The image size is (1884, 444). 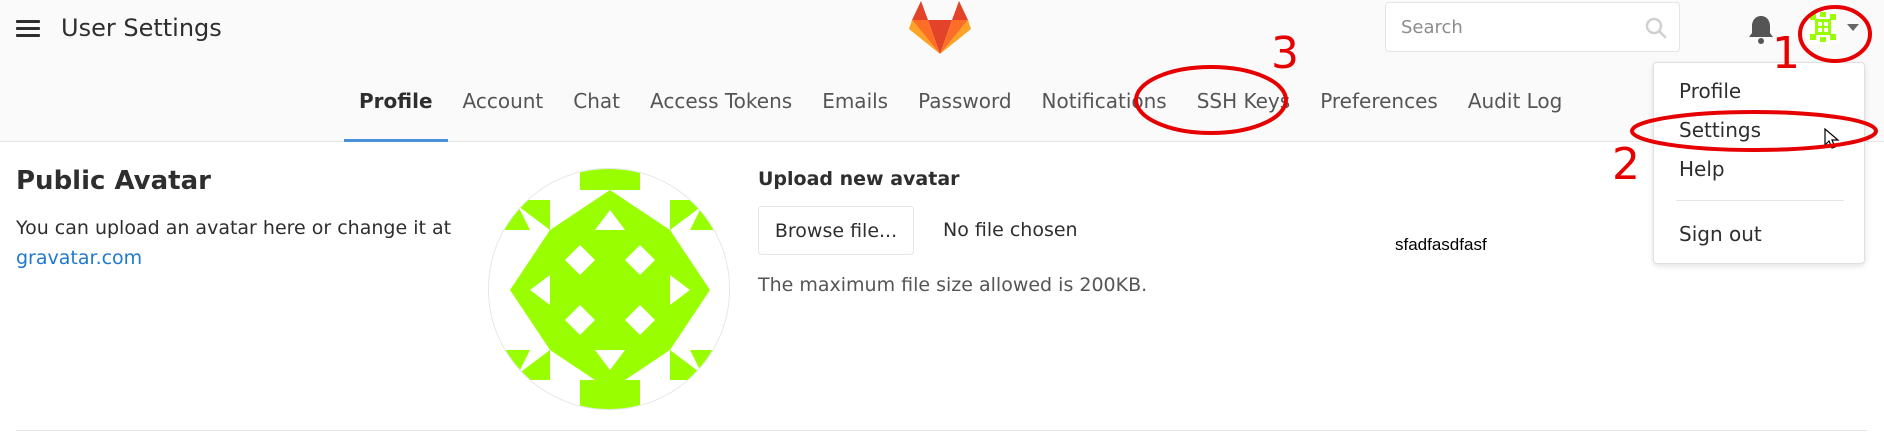 I want to click on tab-password: Password, so click(x=964, y=113).